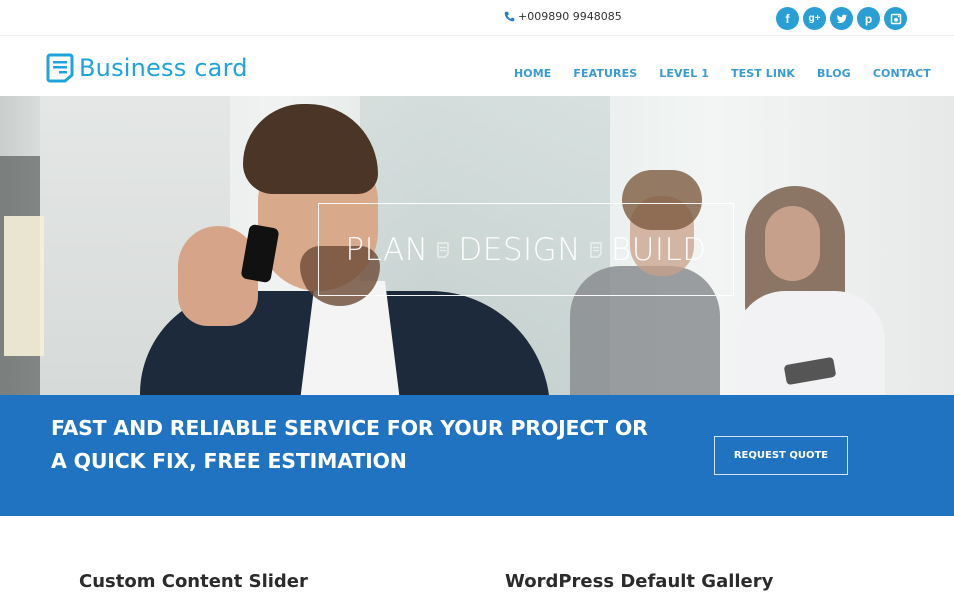 The image size is (954, 600). What do you see at coordinates (519, 249) in the screenshot?
I see `tagline-design: DESIGN` at bounding box center [519, 249].